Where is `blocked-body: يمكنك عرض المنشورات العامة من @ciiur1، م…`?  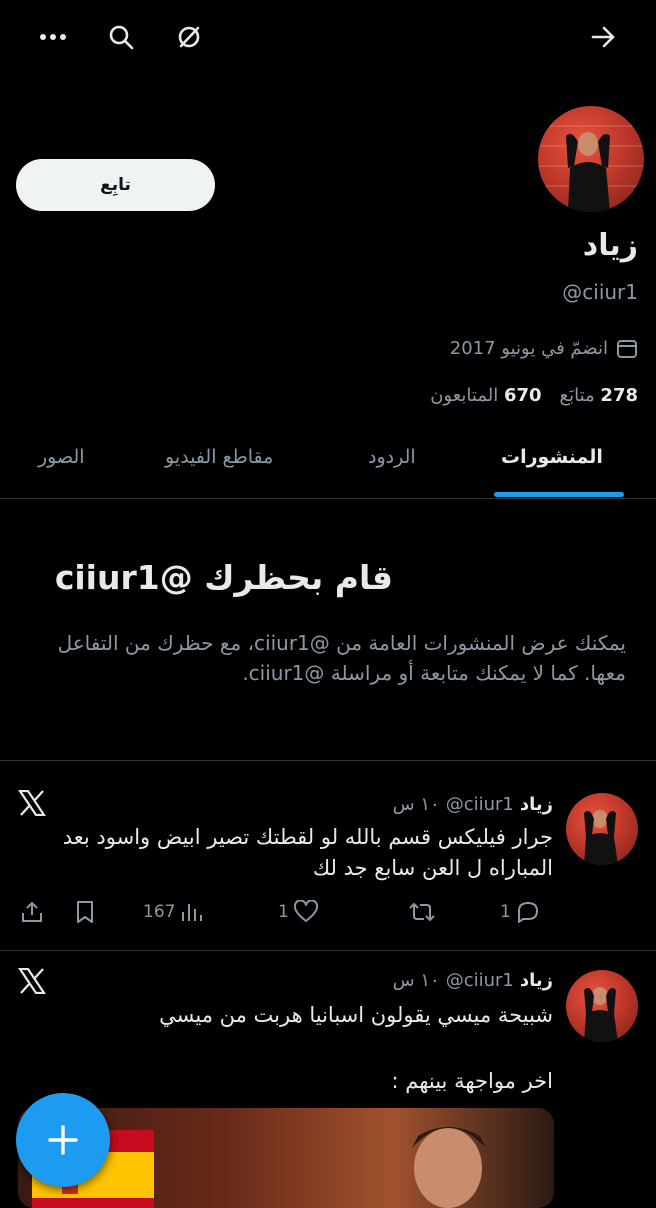
blocked-body: يمكنك عرض المنشورات العامة من @ciiur1، م… is located at coordinates (341, 658).